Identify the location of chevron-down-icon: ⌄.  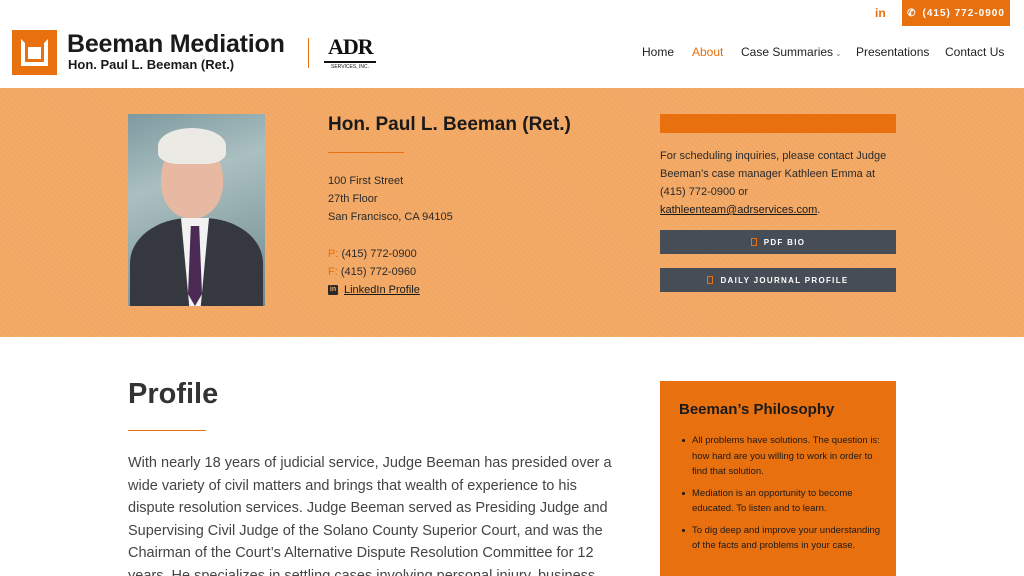
(838, 53).